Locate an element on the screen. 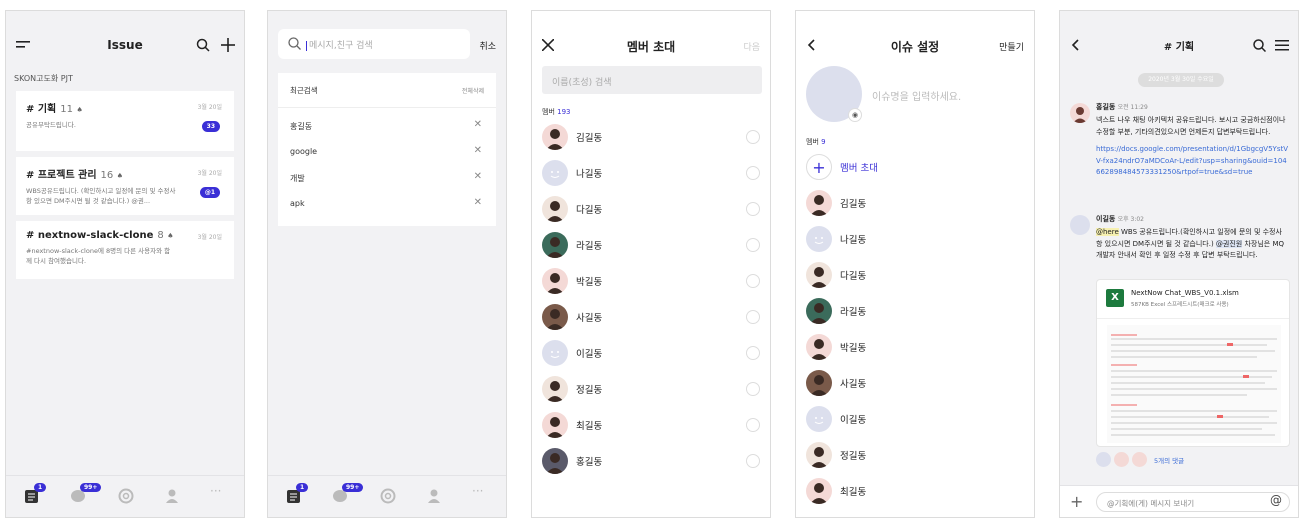 The width and height of the screenshot is (1305, 522). search-input: 메시지,친구 검색 is located at coordinates (374, 44).